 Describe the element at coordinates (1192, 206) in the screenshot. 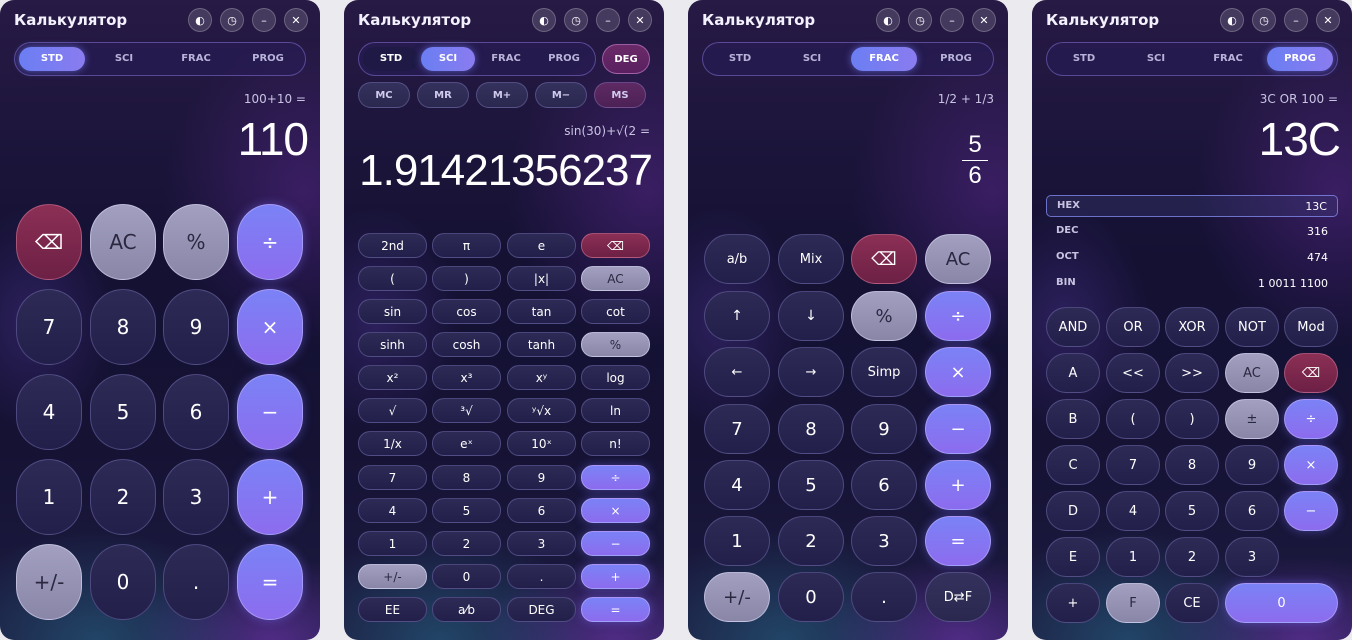

I see `base-row-hex: HEX 13C` at that location.